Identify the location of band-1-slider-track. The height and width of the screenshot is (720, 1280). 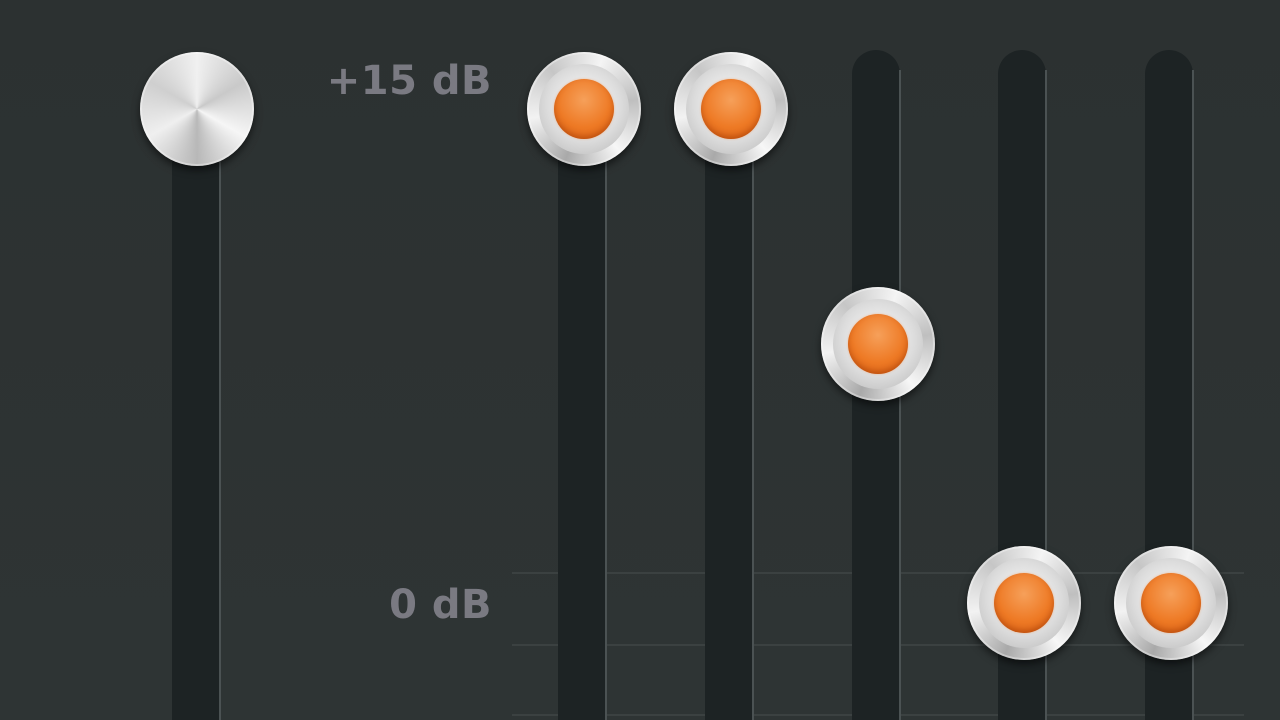
(582, 415).